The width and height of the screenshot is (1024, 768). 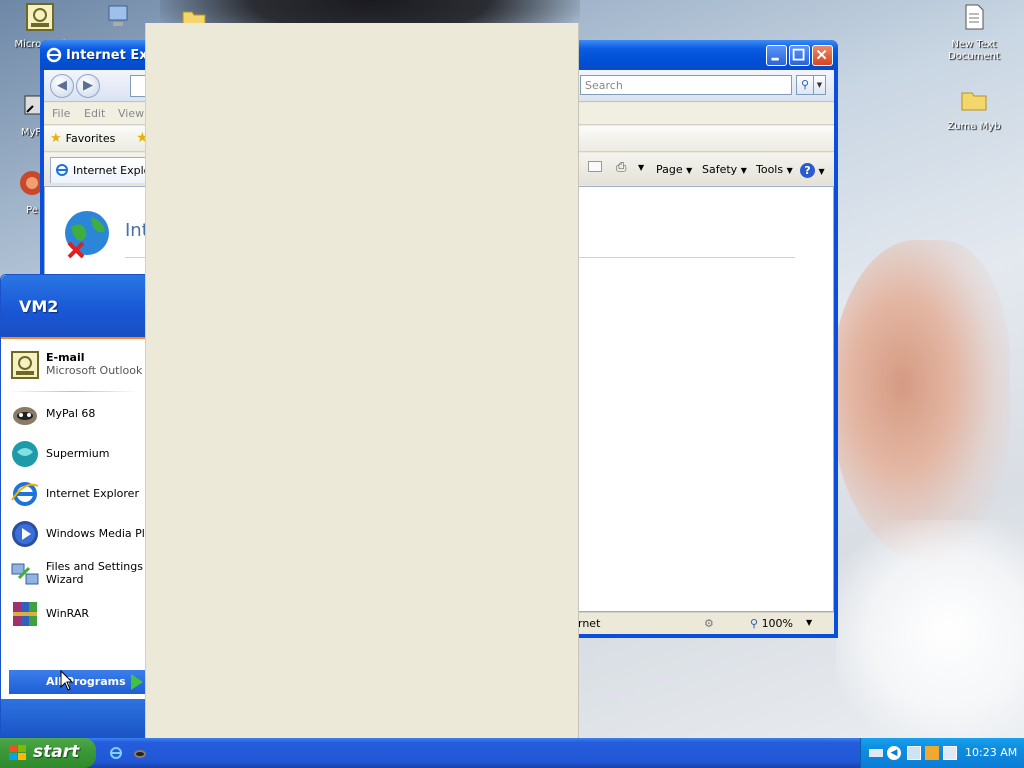 I want to click on safety-menu: Safety ▼, so click(x=724, y=169).